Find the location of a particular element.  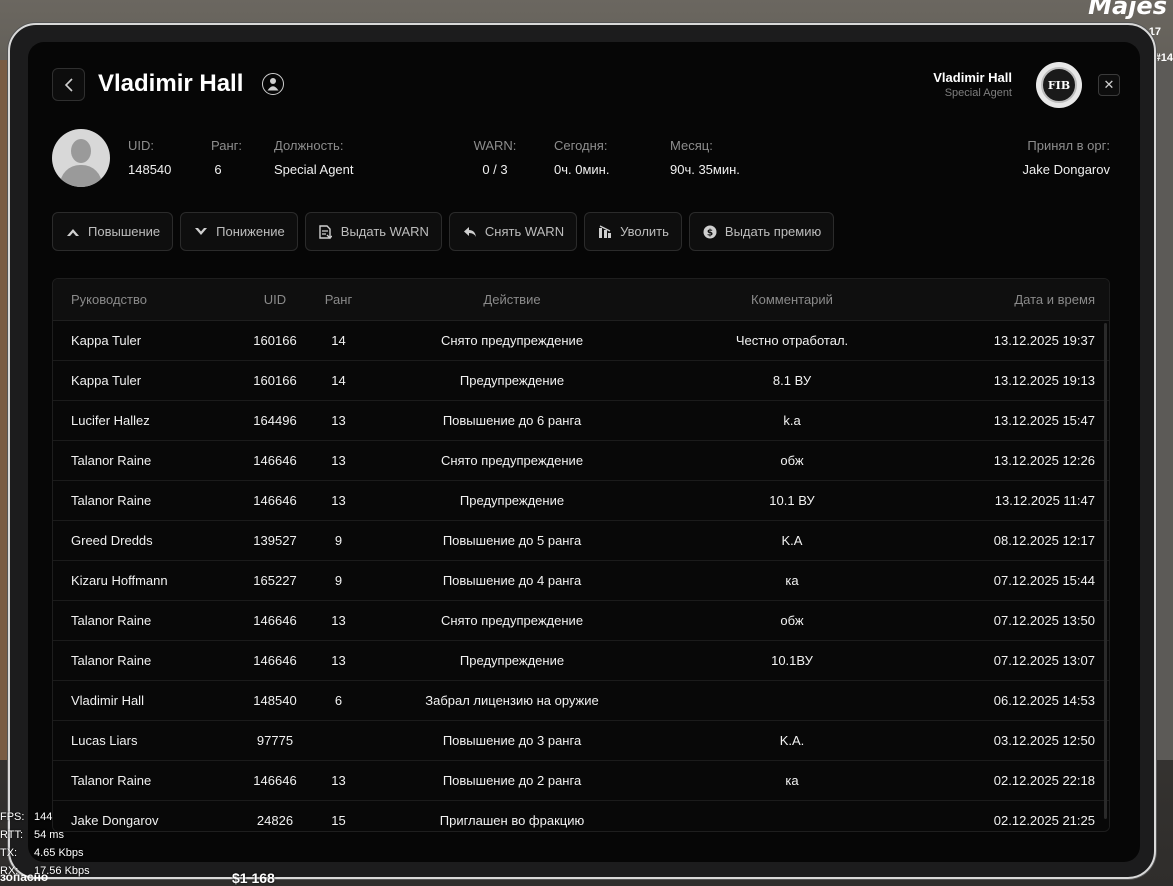

fib-seal-logo: FIB is located at coordinates (1059, 85).